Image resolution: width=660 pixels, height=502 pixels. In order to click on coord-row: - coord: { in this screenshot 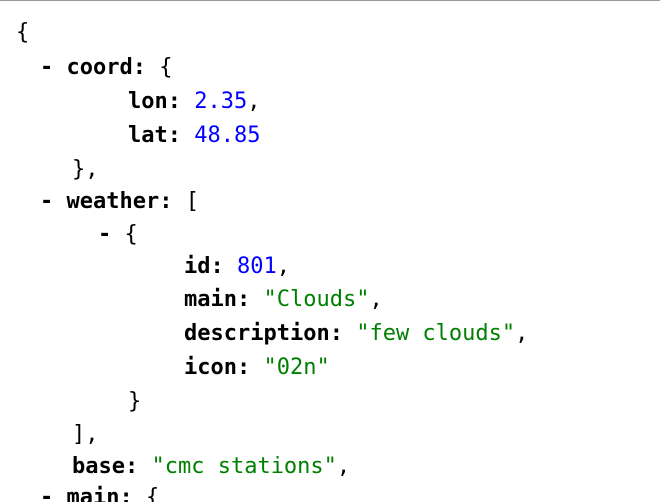, I will do `click(106, 68)`.